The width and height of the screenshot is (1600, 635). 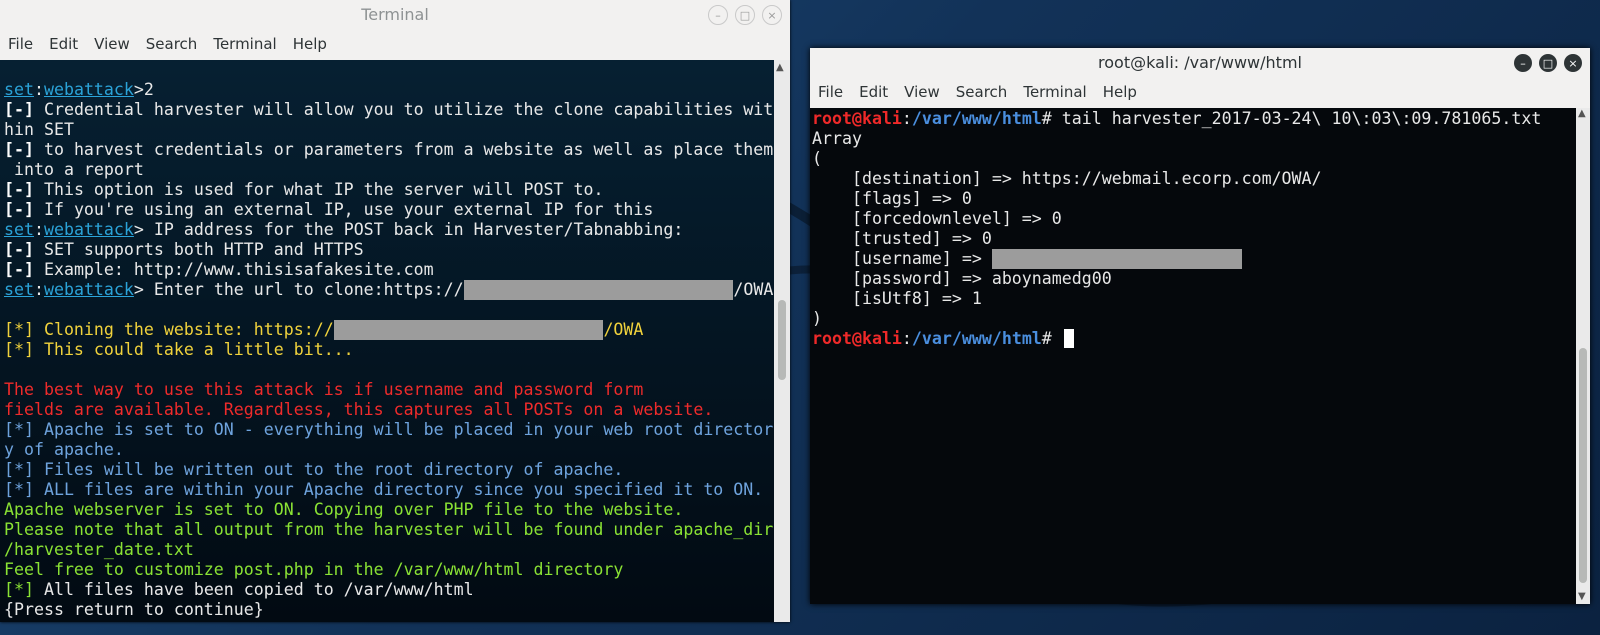 I want to click on terminal-line: [isUtf8] => 1, so click(x=1194, y=299).